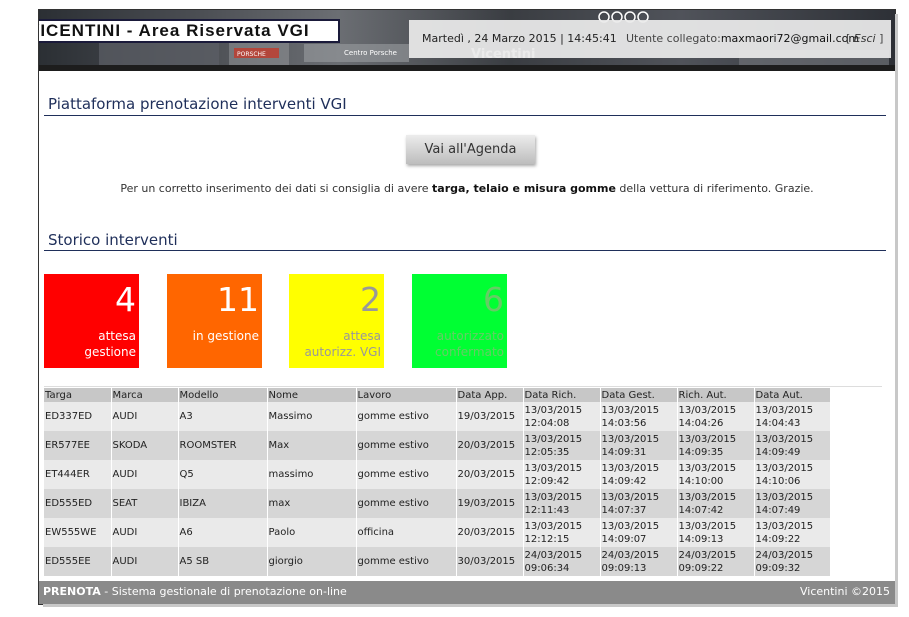 Image resolution: width=909 pixels, height=617 pixels. Describe the element at coordinates (223, 395) in the screenshot. I see `col-header: Modello` at that location.